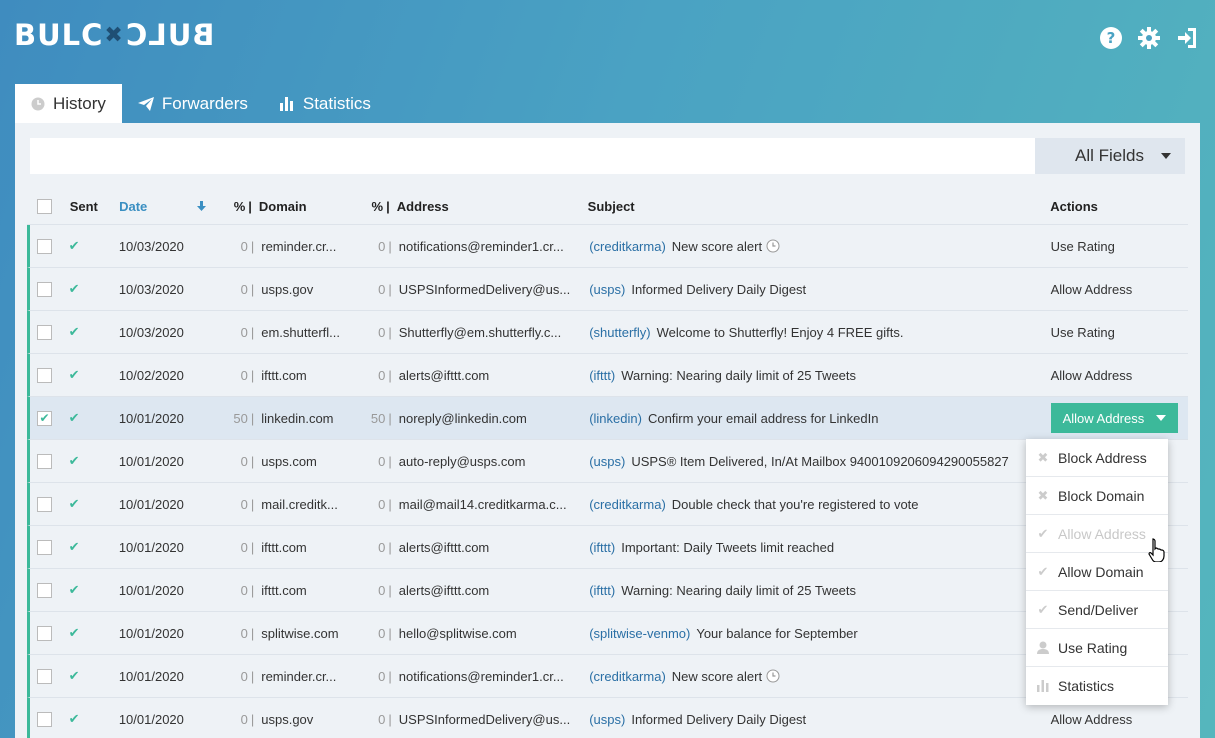  Describe the element at coordinates (193, 103) in the screenshot. I see `tab-forwarders: Forwarders` at that location.